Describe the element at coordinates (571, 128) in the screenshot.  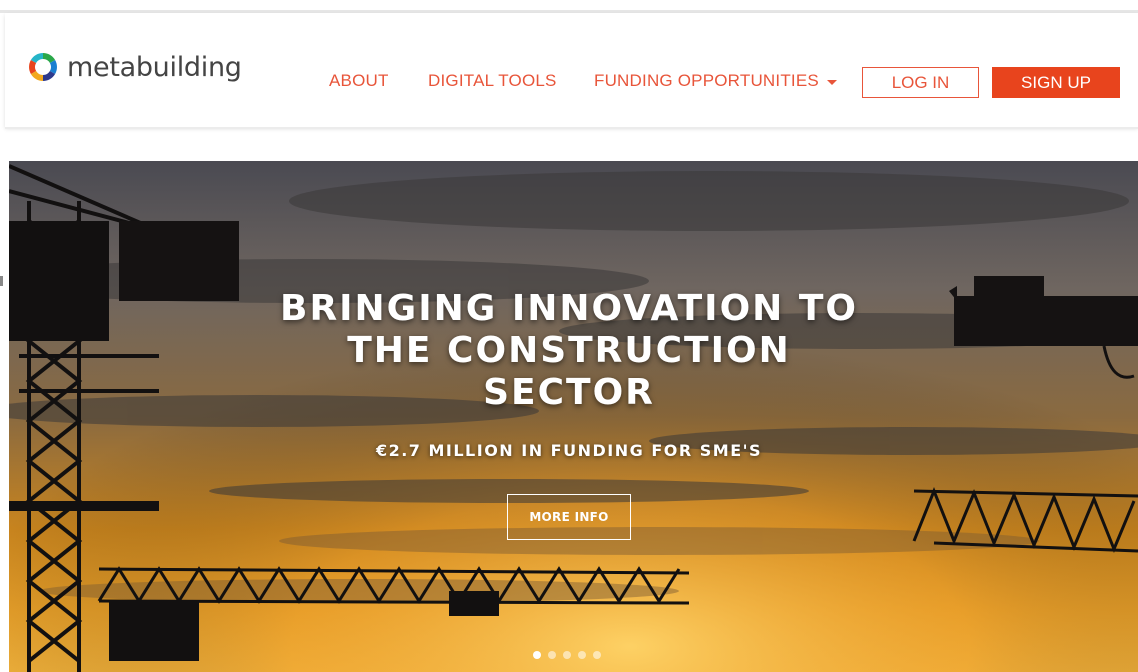
I see `header-divider` at that location.